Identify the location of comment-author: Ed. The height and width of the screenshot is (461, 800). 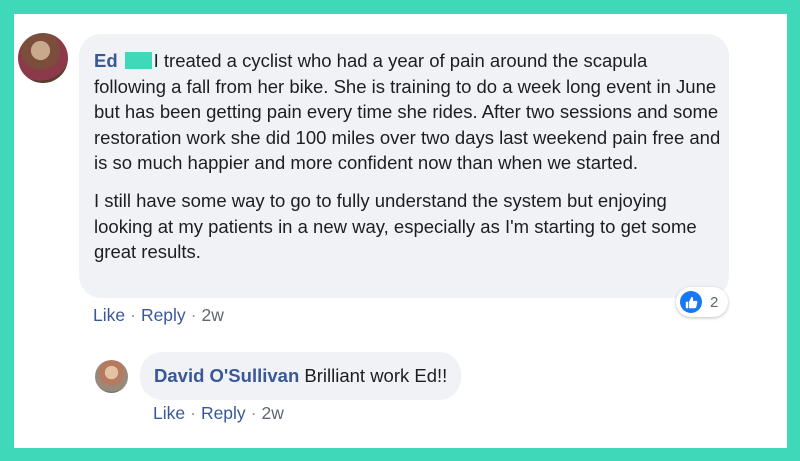
(106, 60).